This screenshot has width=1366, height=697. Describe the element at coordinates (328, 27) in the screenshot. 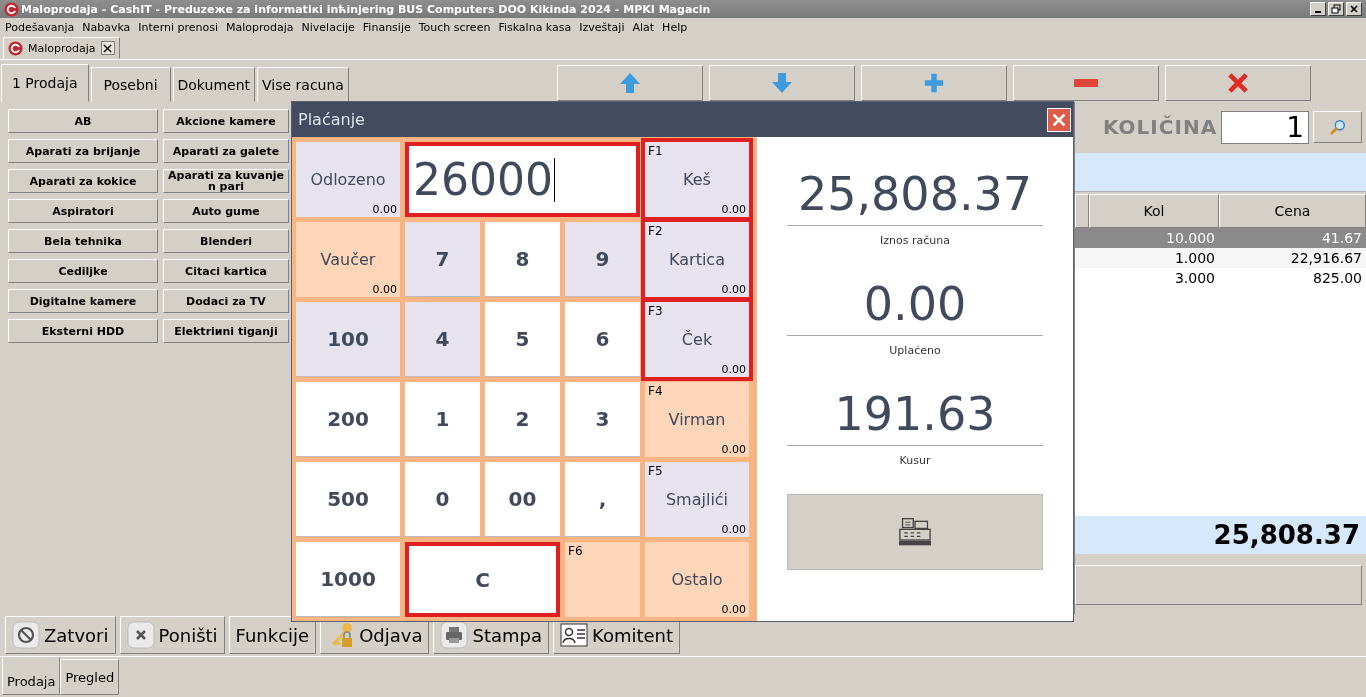

I see `menu-item: Nivelacije` at that location.